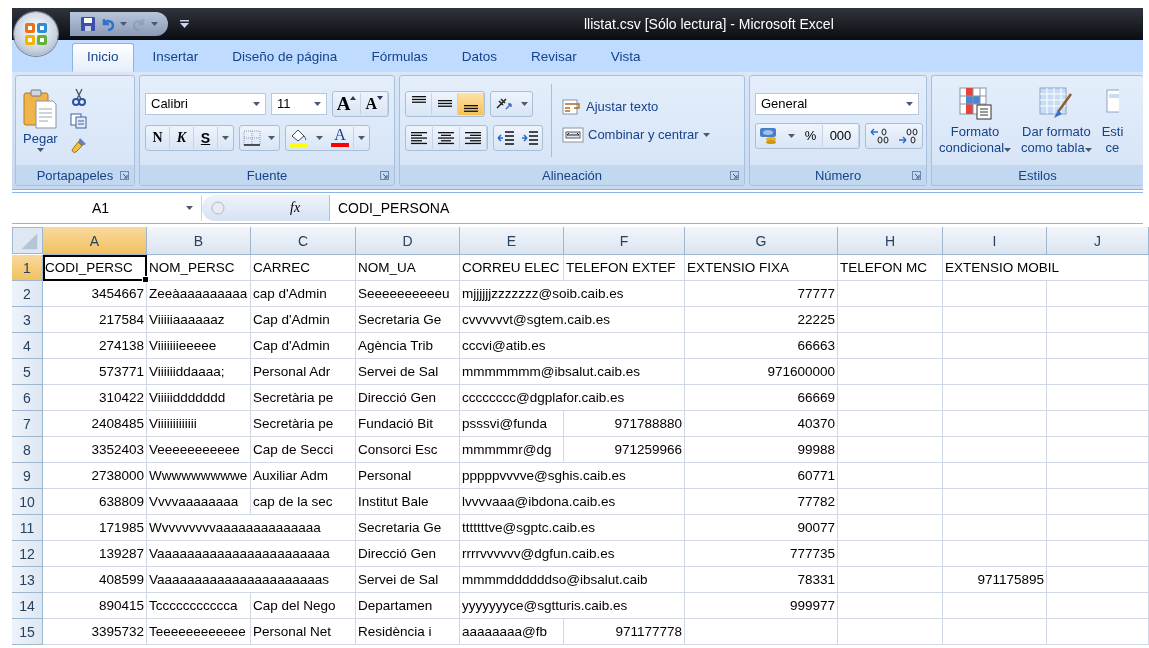  What do you see at coordinates (553, 57) in the screenshot?
I see `ribbon-tab: Revisar` at bounding box center [553, 57].